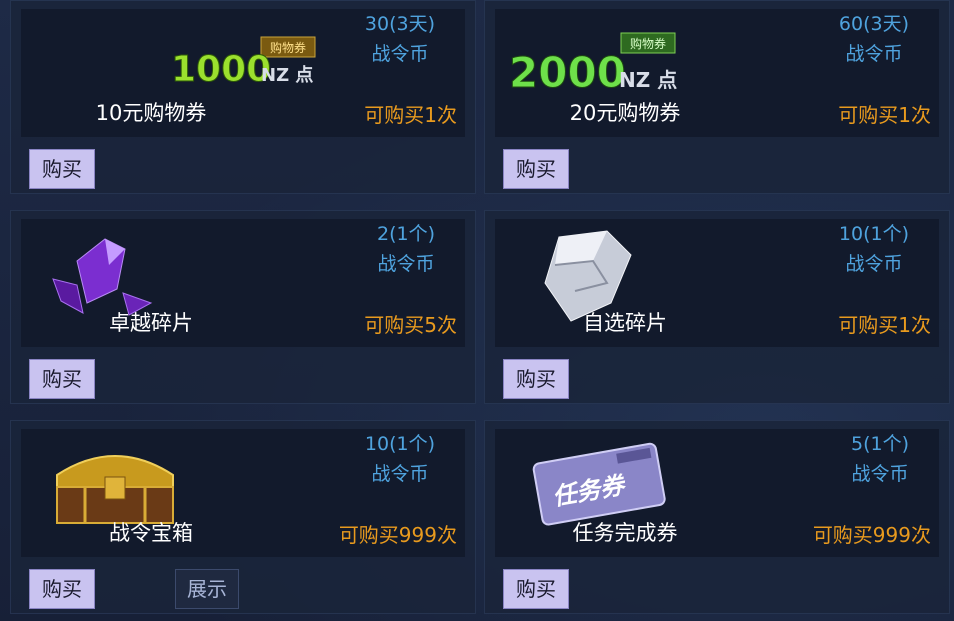 This screenshot has width=954, height=621. Describe the element at coordinates (567, 70) in the screenshot. I see `svg-text: 2000` at that location.